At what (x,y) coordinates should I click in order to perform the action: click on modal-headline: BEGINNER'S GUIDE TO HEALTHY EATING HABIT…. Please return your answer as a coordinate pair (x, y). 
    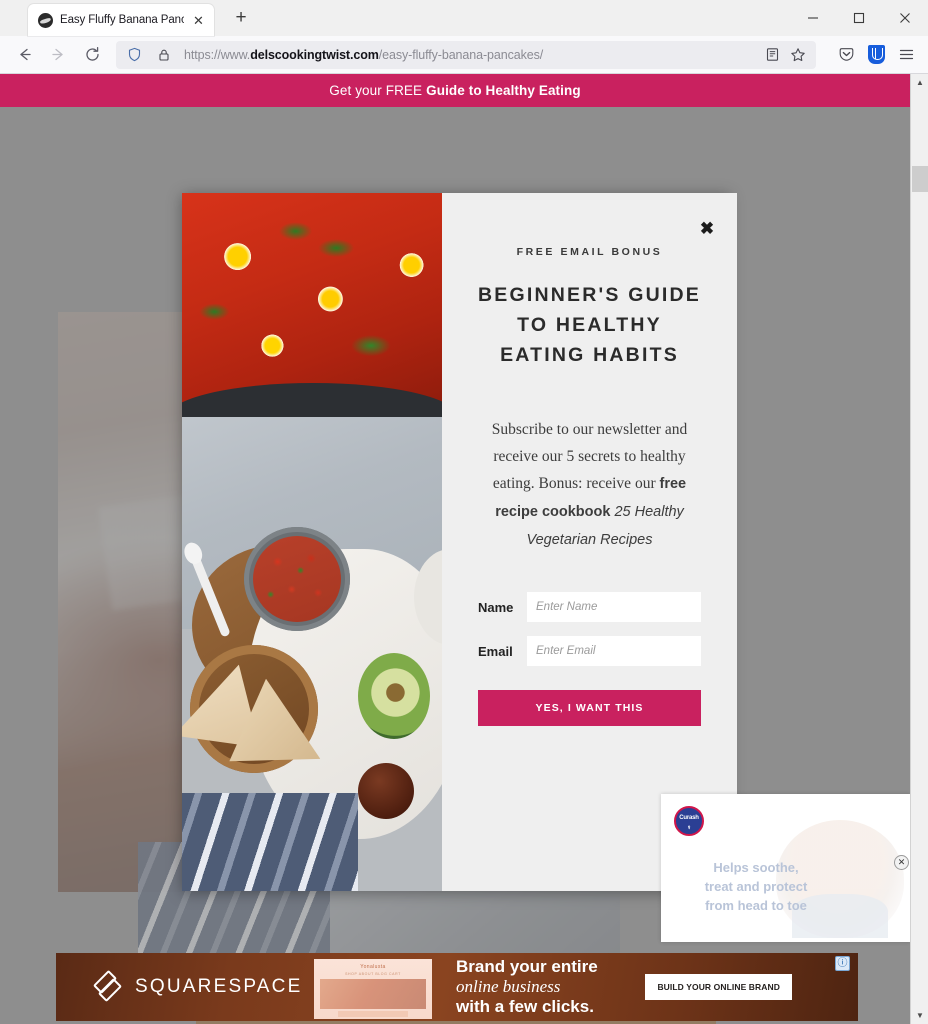
    Looking at the image, I should click on (589, 325).